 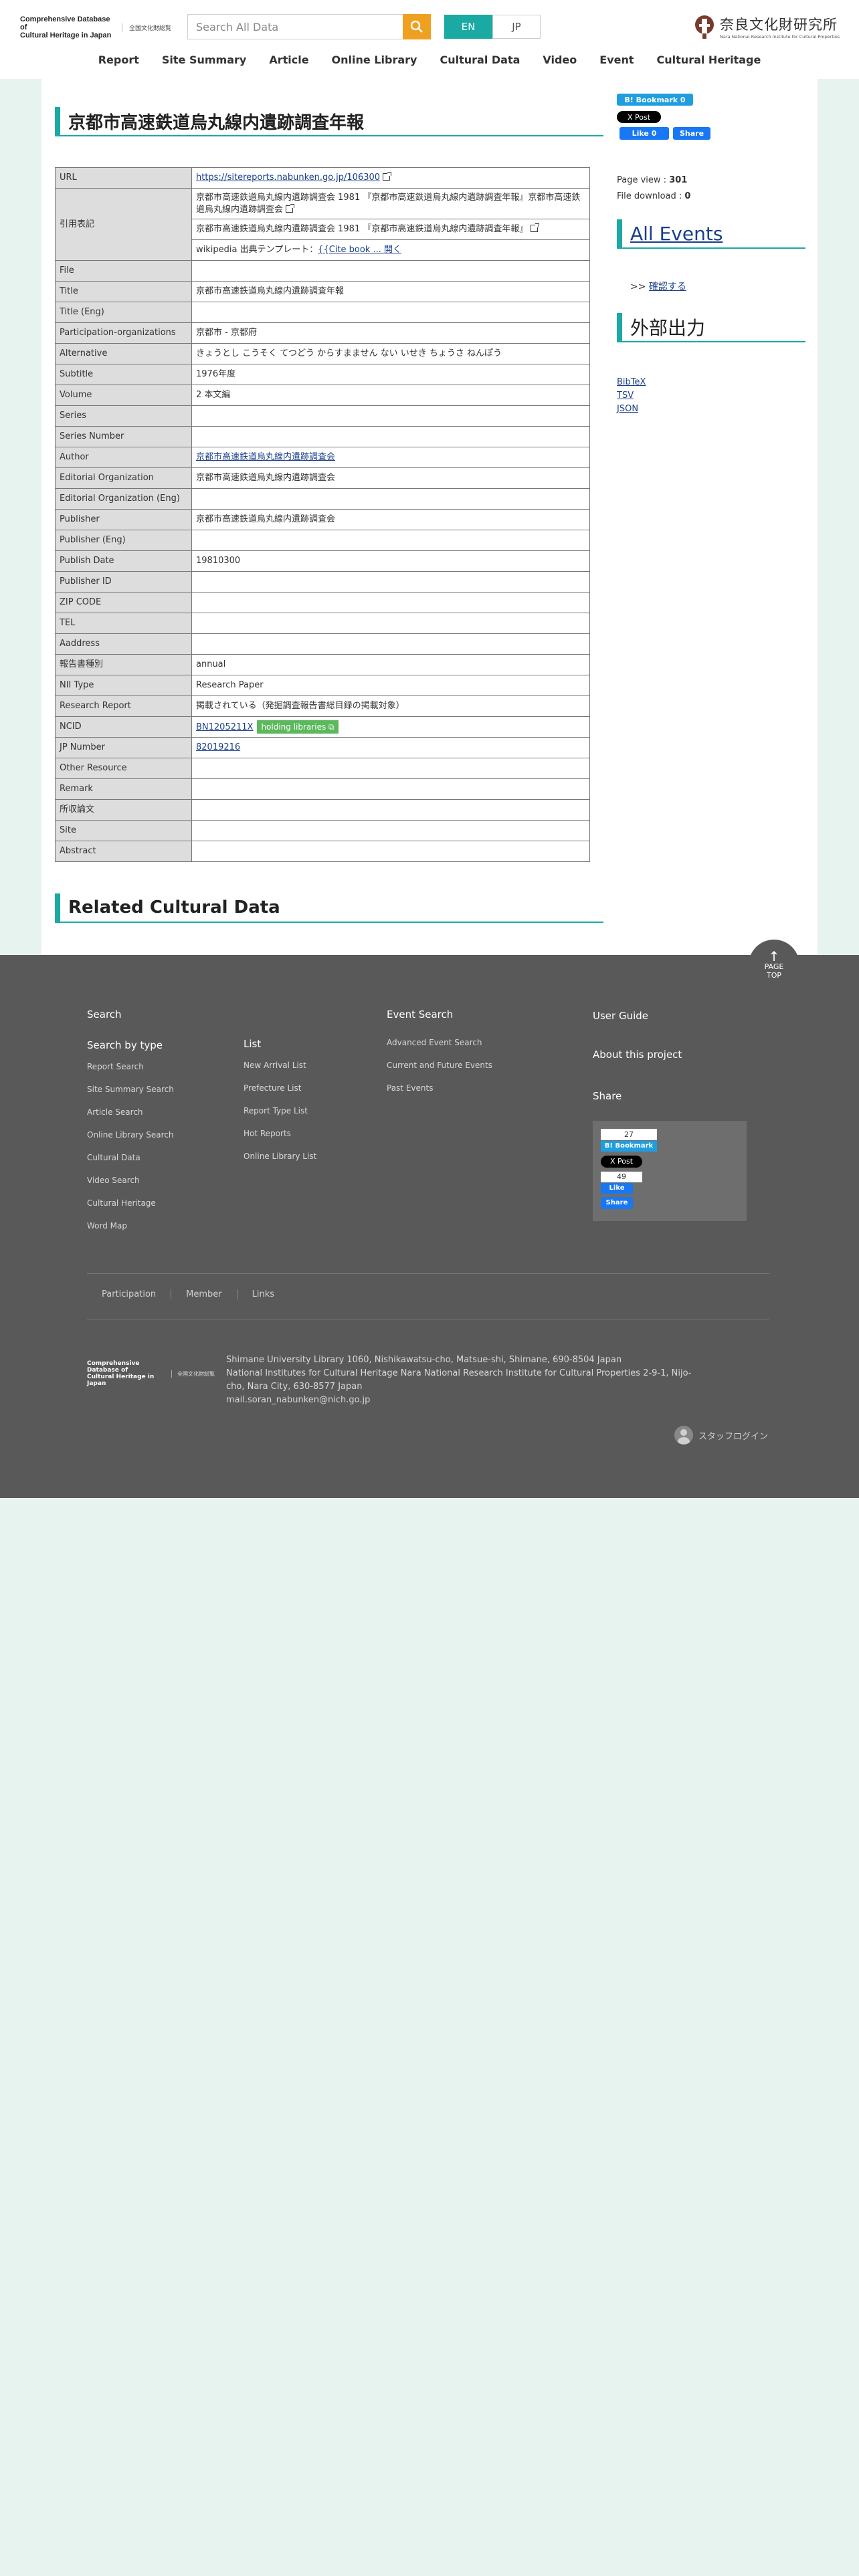 I want to click on row-label: File, so click(x=124, y=271).